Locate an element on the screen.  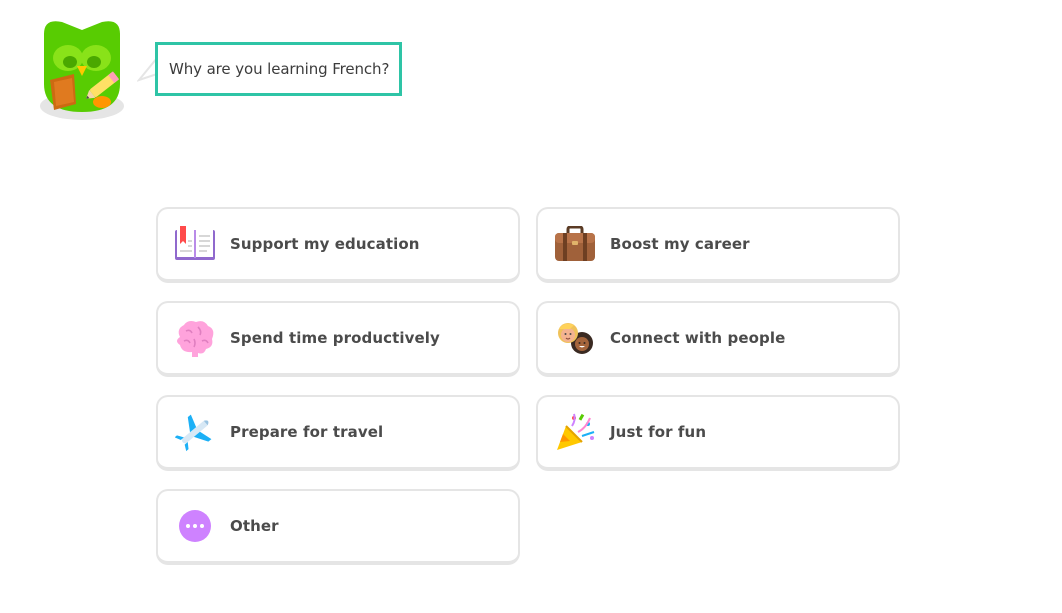
option-other: Other is located at coordinates (338, 527).